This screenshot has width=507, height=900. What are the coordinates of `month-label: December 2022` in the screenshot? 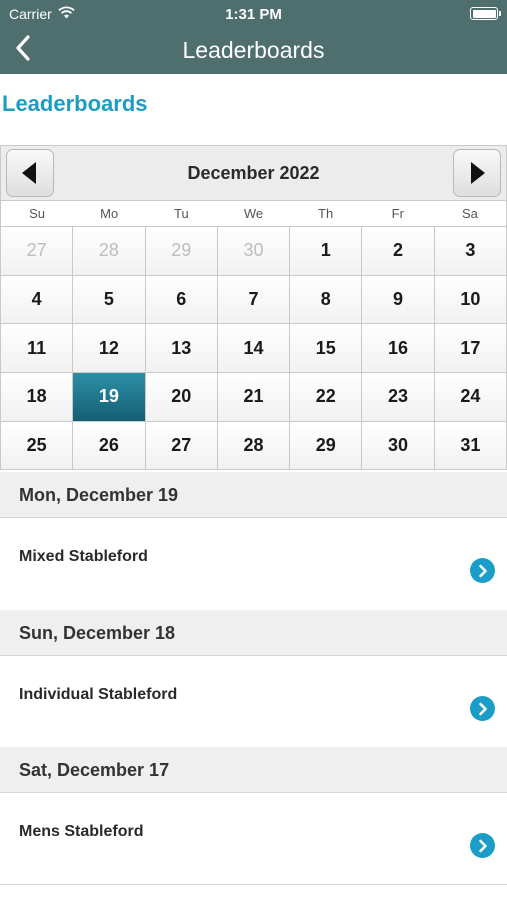 It's located at (253, 173).